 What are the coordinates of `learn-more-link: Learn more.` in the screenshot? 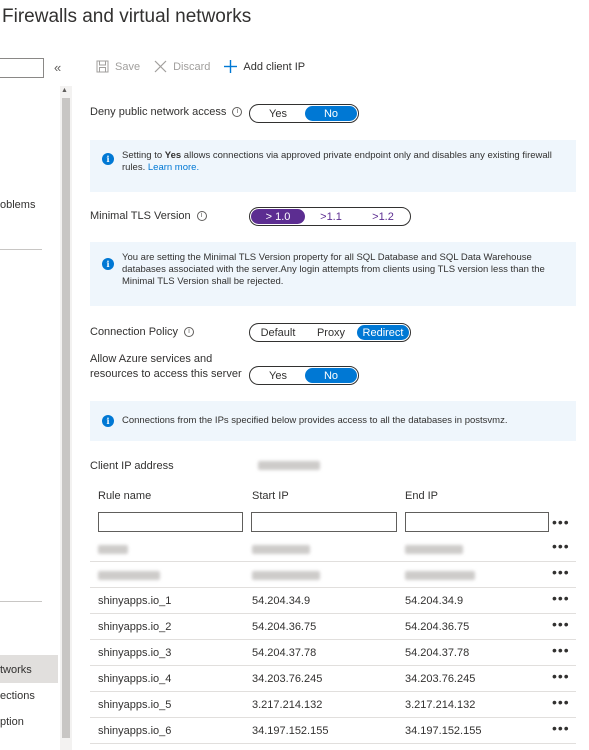 It's located at (173, 167).